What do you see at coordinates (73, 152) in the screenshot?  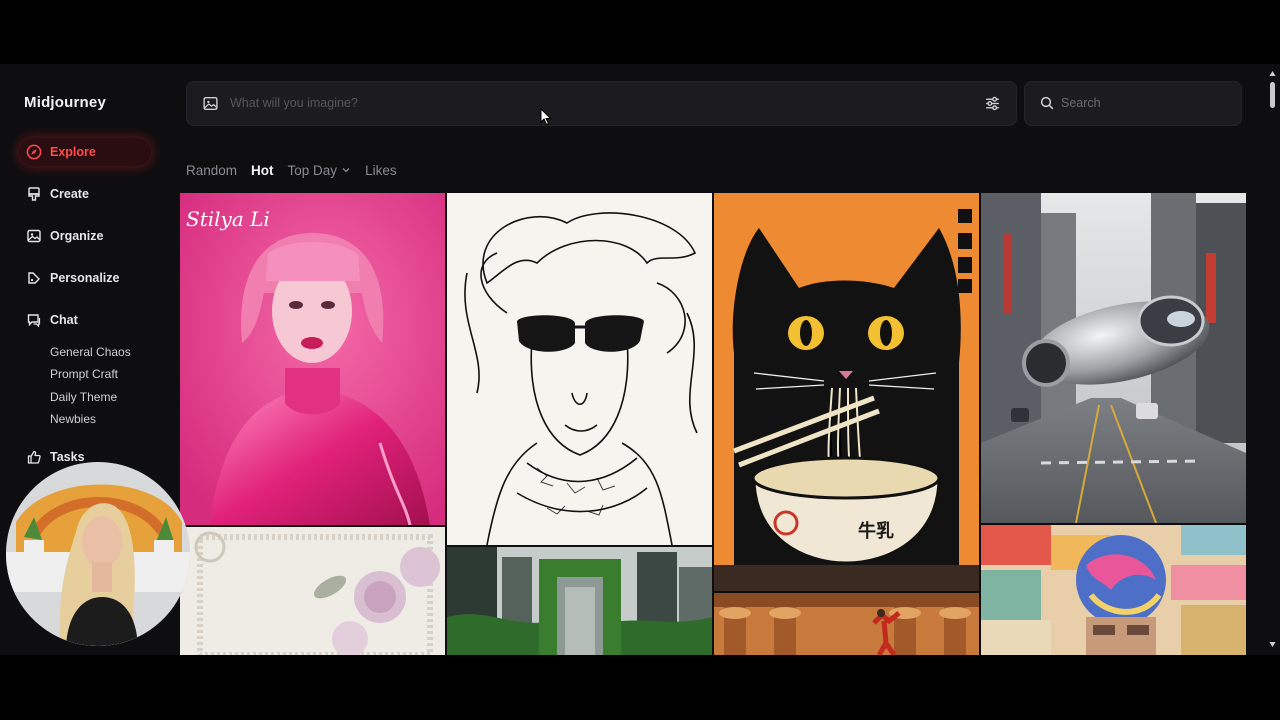 I see `sidebar-item-label: Explore` at bounding box center [73, 152].